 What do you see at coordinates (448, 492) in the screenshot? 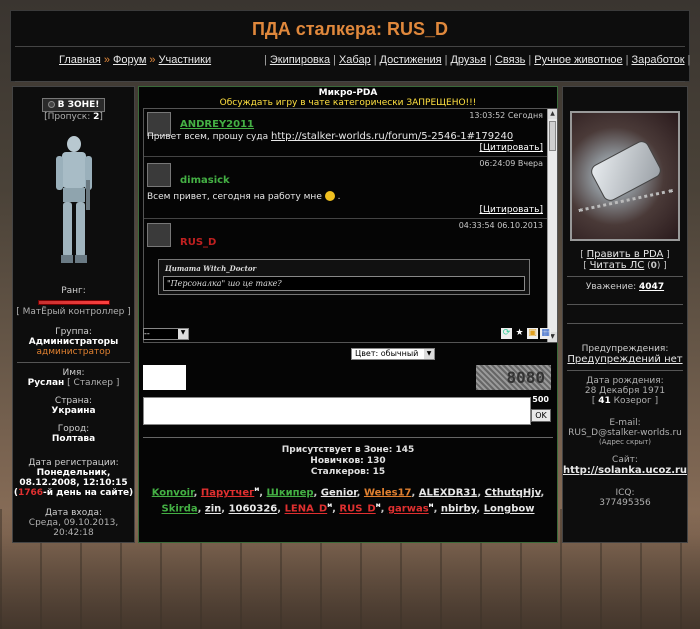
I see `online-user: ALEXDR31` at bounding box center [448, 492].